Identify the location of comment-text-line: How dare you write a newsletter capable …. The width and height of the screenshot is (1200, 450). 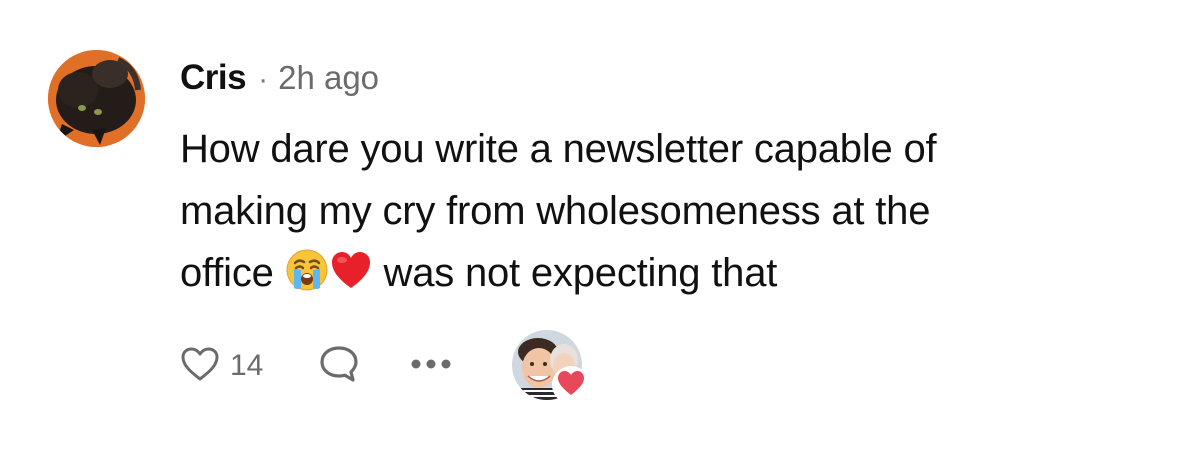
(558, 149).